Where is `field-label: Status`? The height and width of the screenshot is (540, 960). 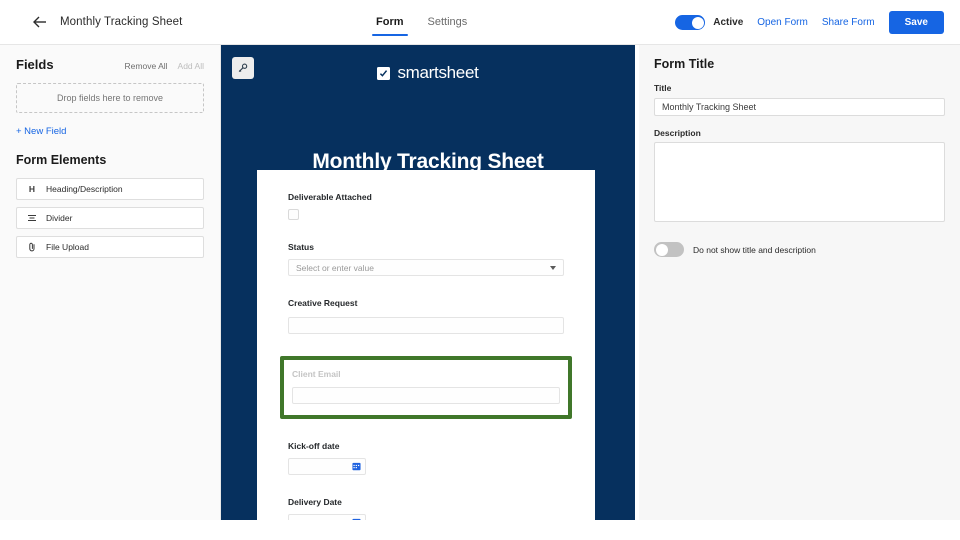 field-label: Status is located at coordinates (301, 247).